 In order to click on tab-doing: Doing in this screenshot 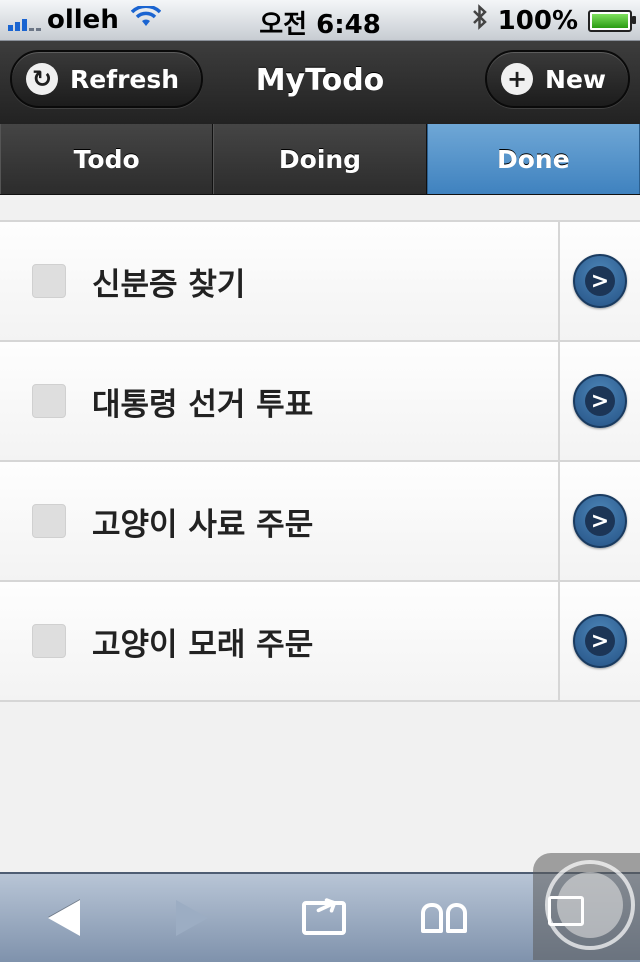, I will do `click(320, 159)`.